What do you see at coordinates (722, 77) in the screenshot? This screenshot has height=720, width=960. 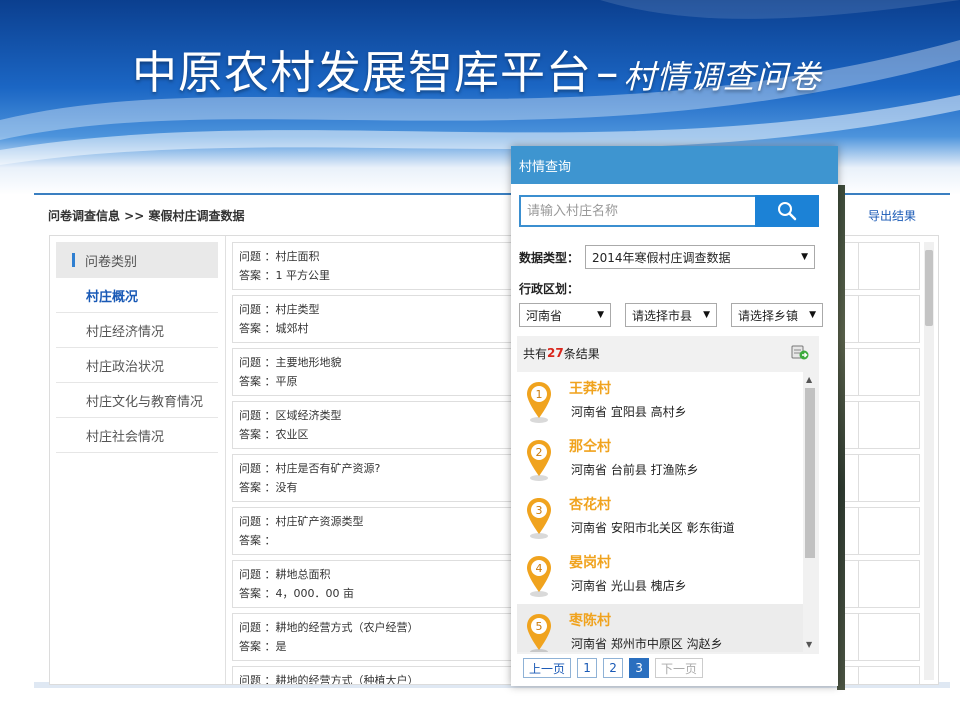 I see `slide-title-sub: 村情调查问卷` at bounding box center [722, 77].